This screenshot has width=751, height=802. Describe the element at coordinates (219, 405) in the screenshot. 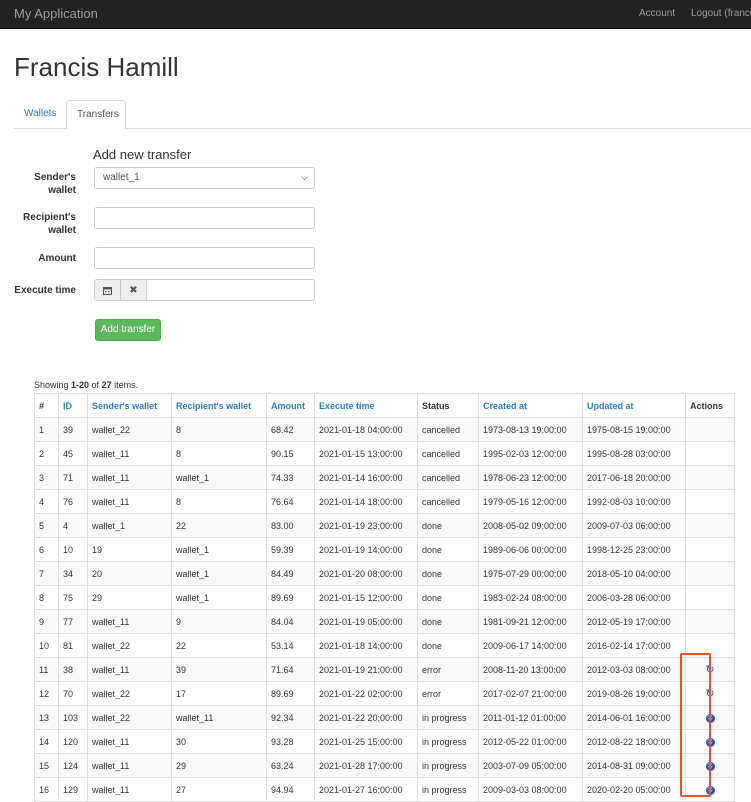

I see `col-header-recipient: Recipient's wallet` at that location.